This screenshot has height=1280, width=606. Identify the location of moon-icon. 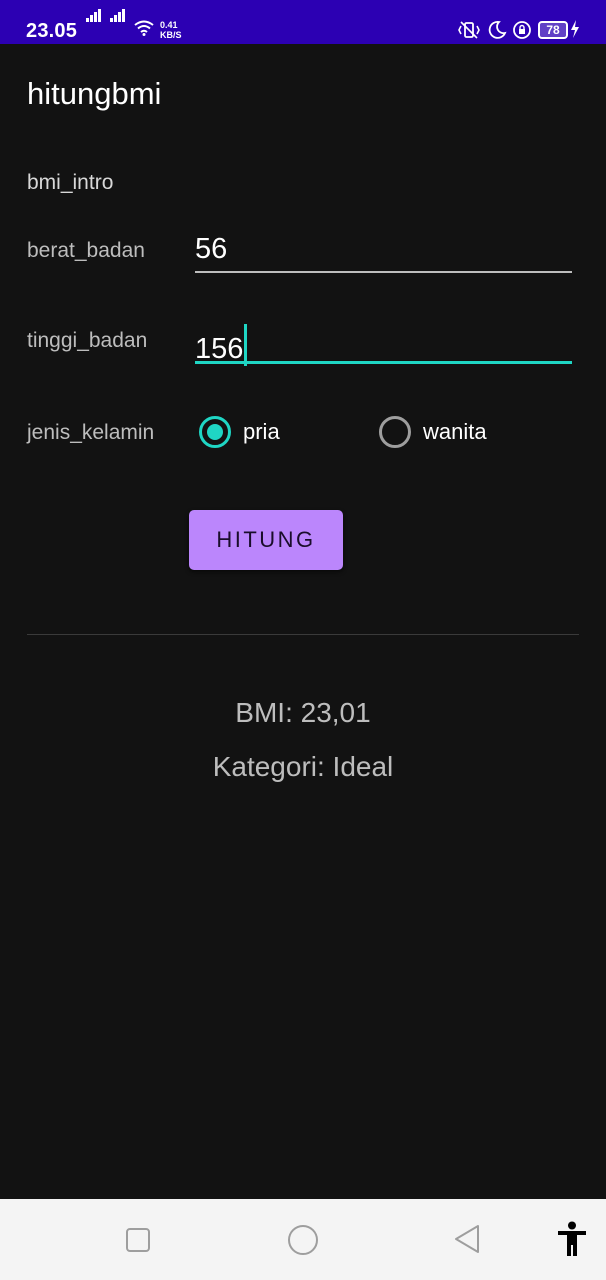
(497, 30).